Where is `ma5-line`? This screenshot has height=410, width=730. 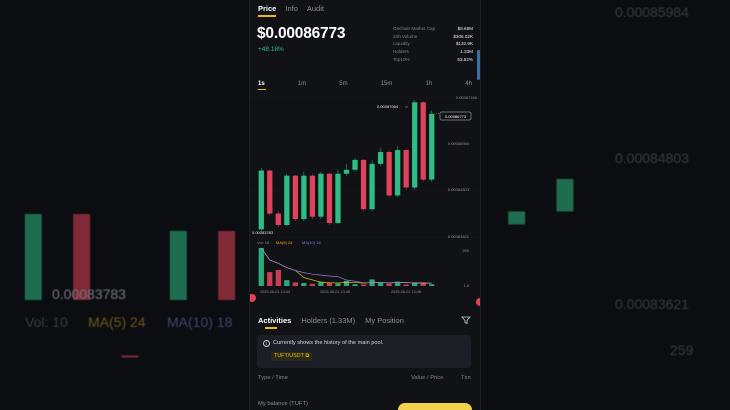
ma5-line is located at coordinates (346, 265).